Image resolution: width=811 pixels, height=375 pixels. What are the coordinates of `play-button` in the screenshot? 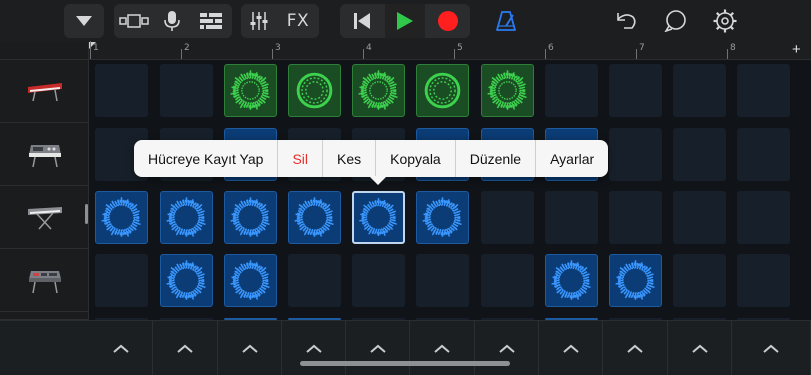 It's located at (405, 21).